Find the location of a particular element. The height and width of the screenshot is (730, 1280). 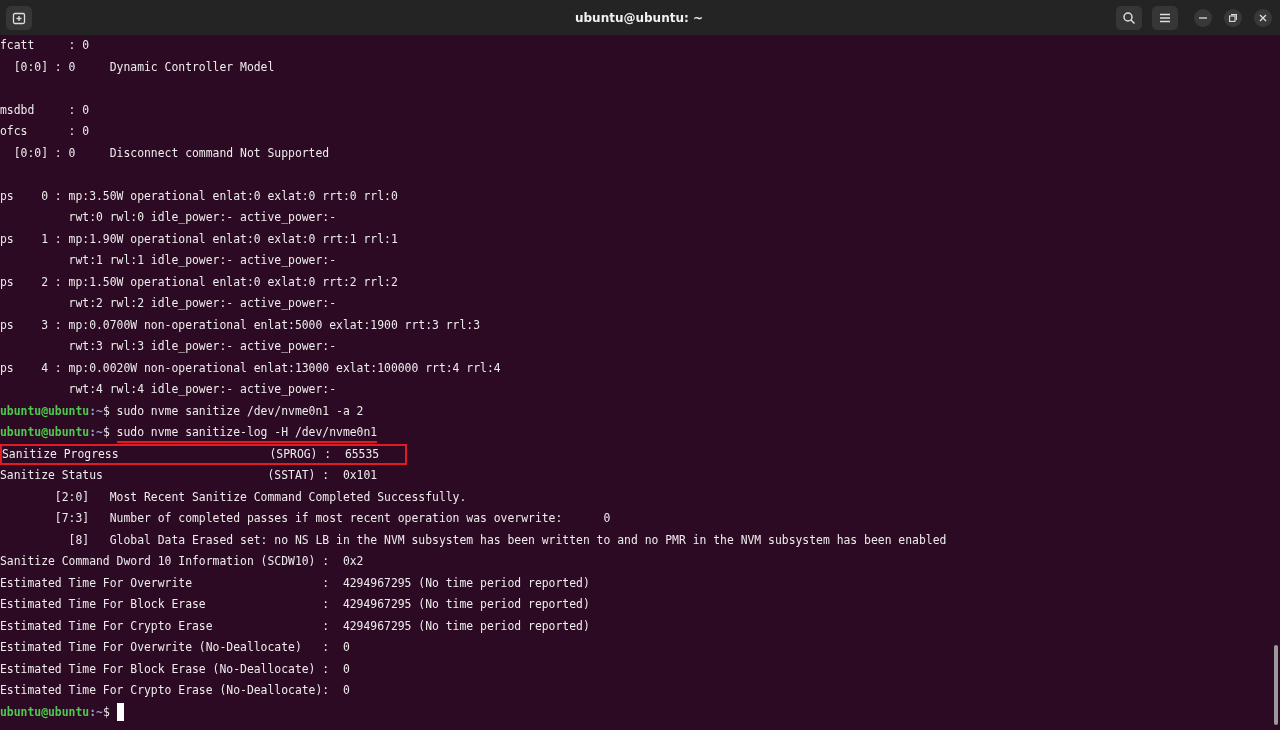

output-line: Estimated Time For Block Erase (No-Deallocate) : 0 is located at coordinates (175, 668).